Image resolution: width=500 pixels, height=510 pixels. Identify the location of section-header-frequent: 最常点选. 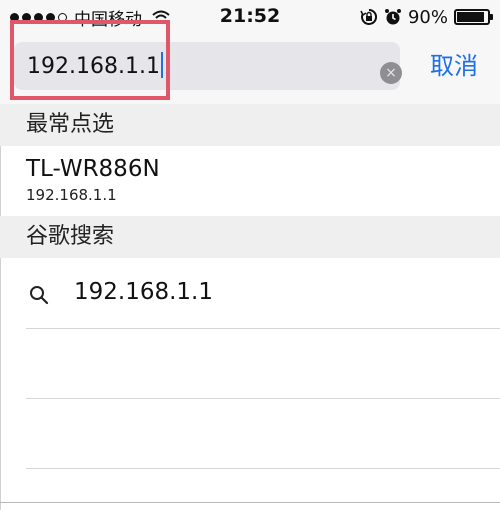
(250, 125).